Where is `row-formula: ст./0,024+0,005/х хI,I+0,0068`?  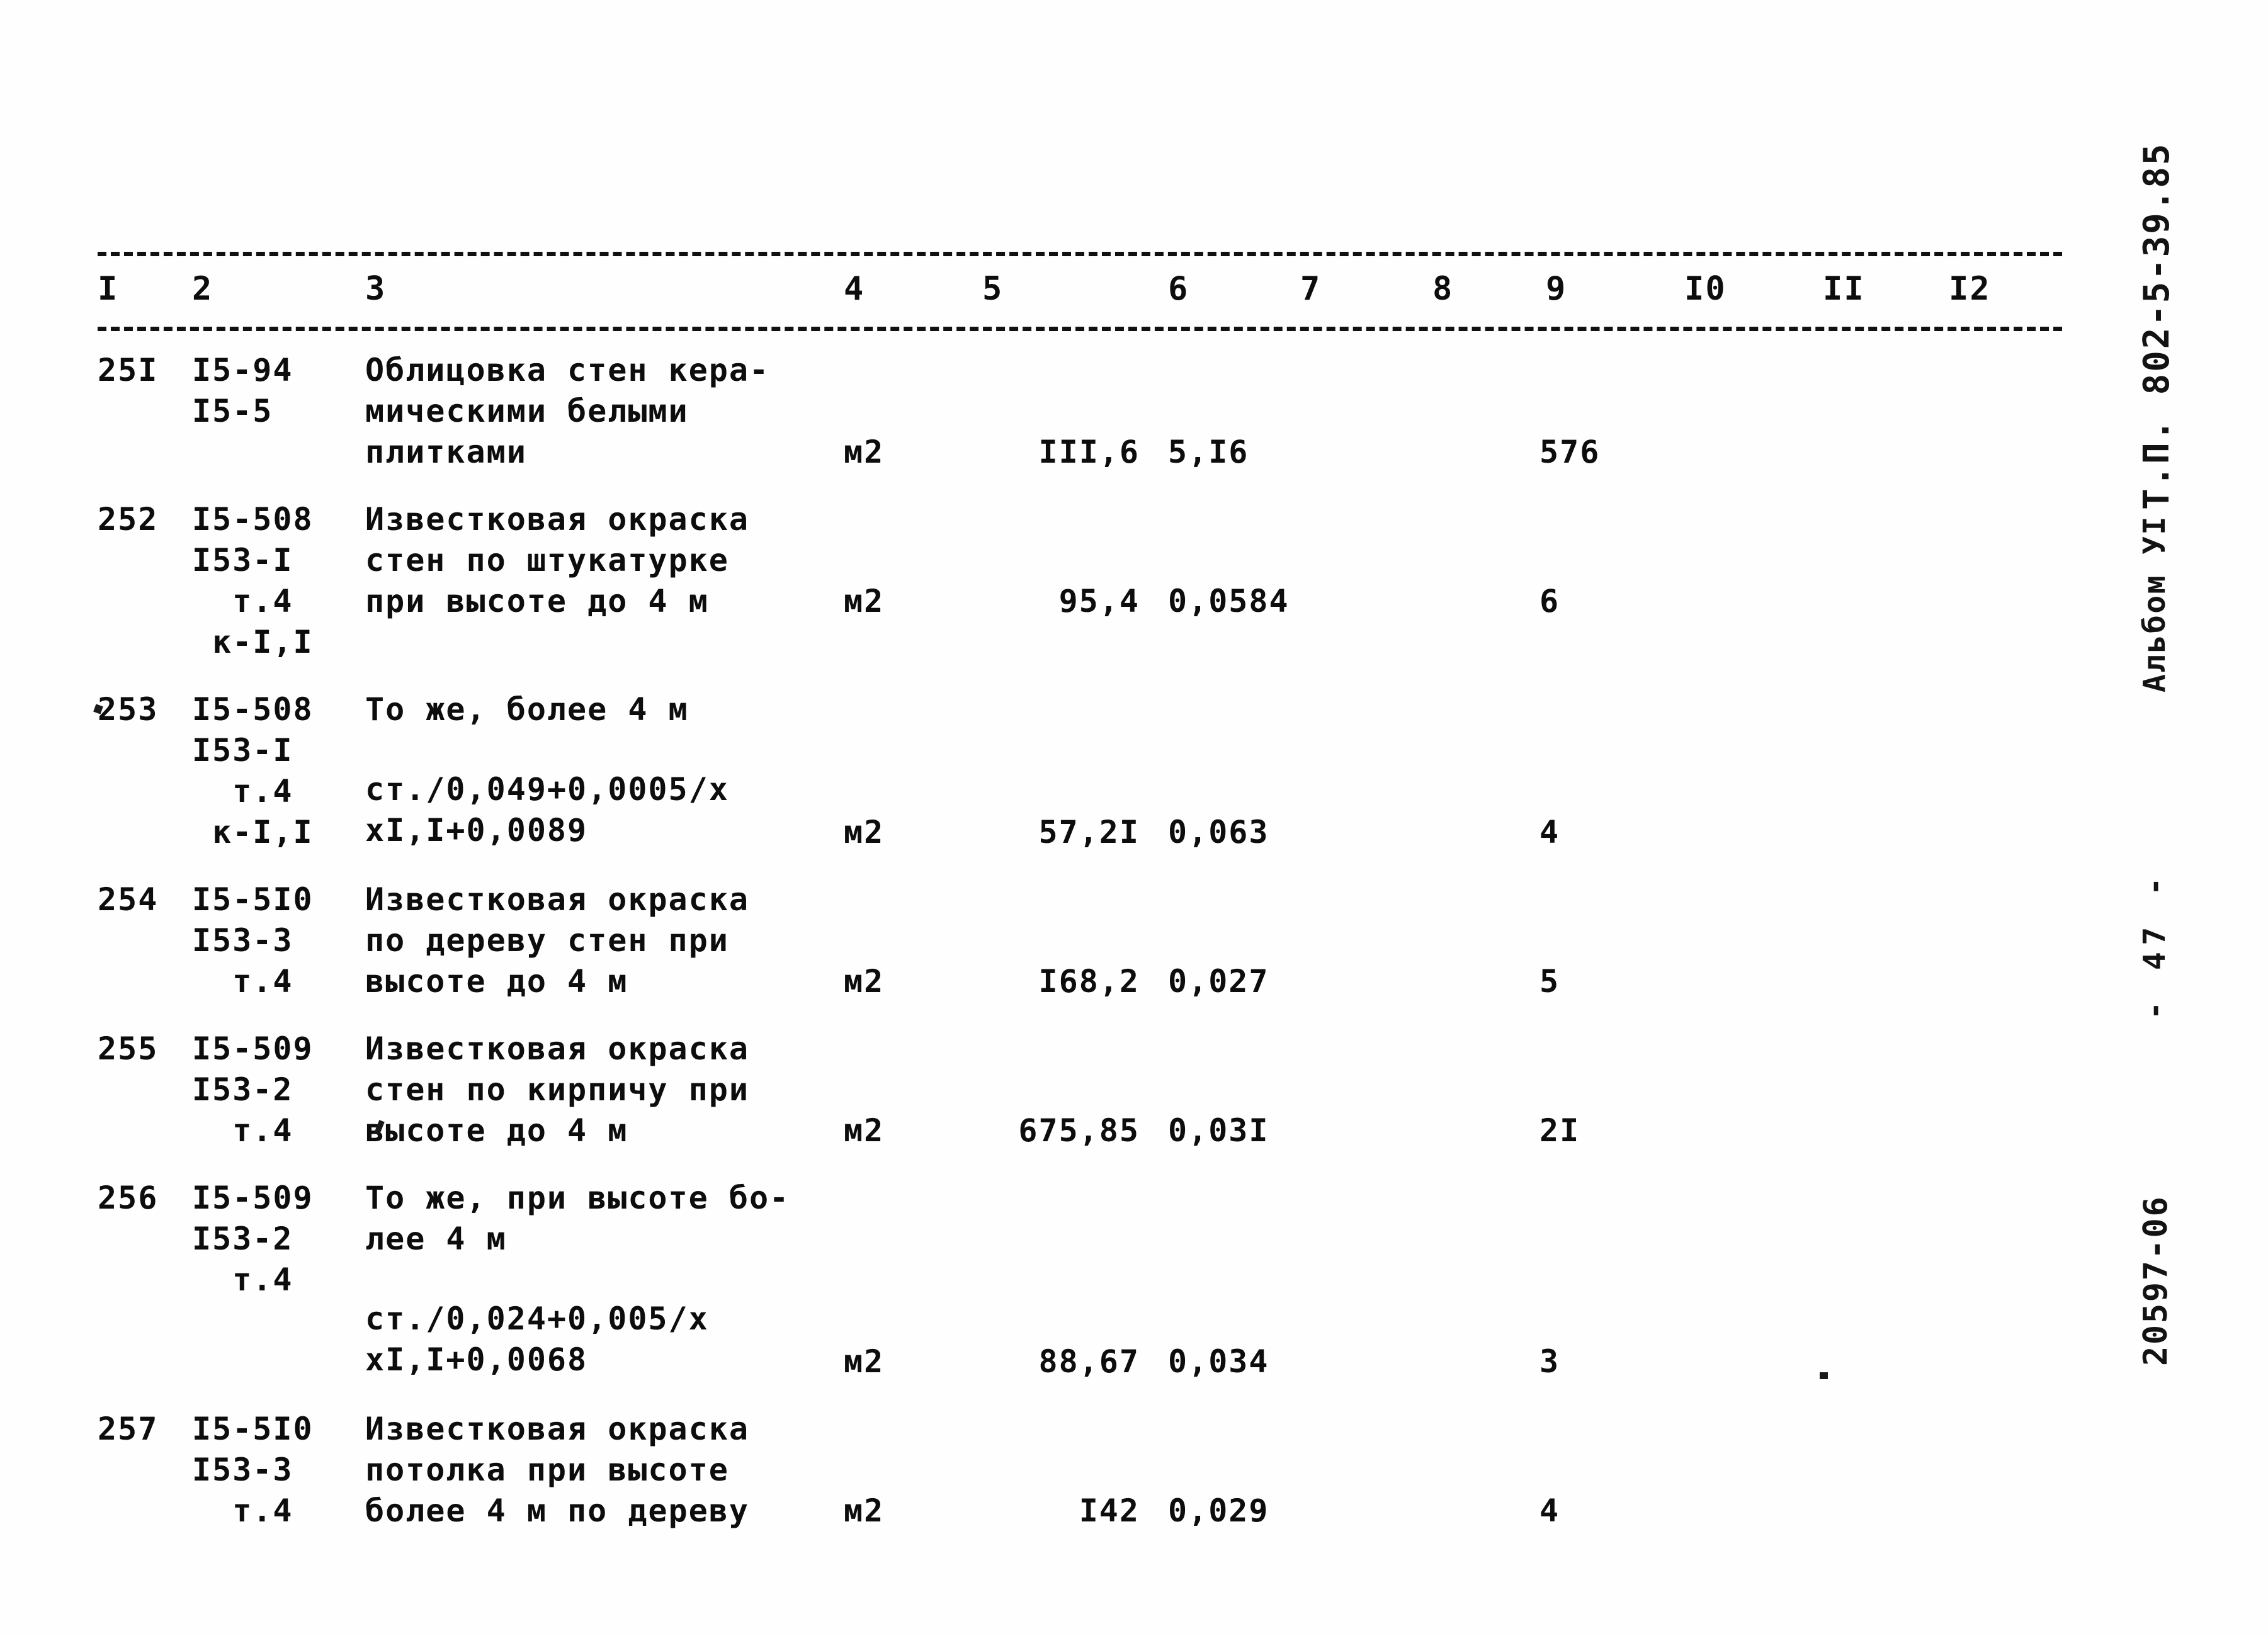
row-formula: ст./0,024+0,005/х хI,I+0,0068 is located at coordinates (537, 1339).